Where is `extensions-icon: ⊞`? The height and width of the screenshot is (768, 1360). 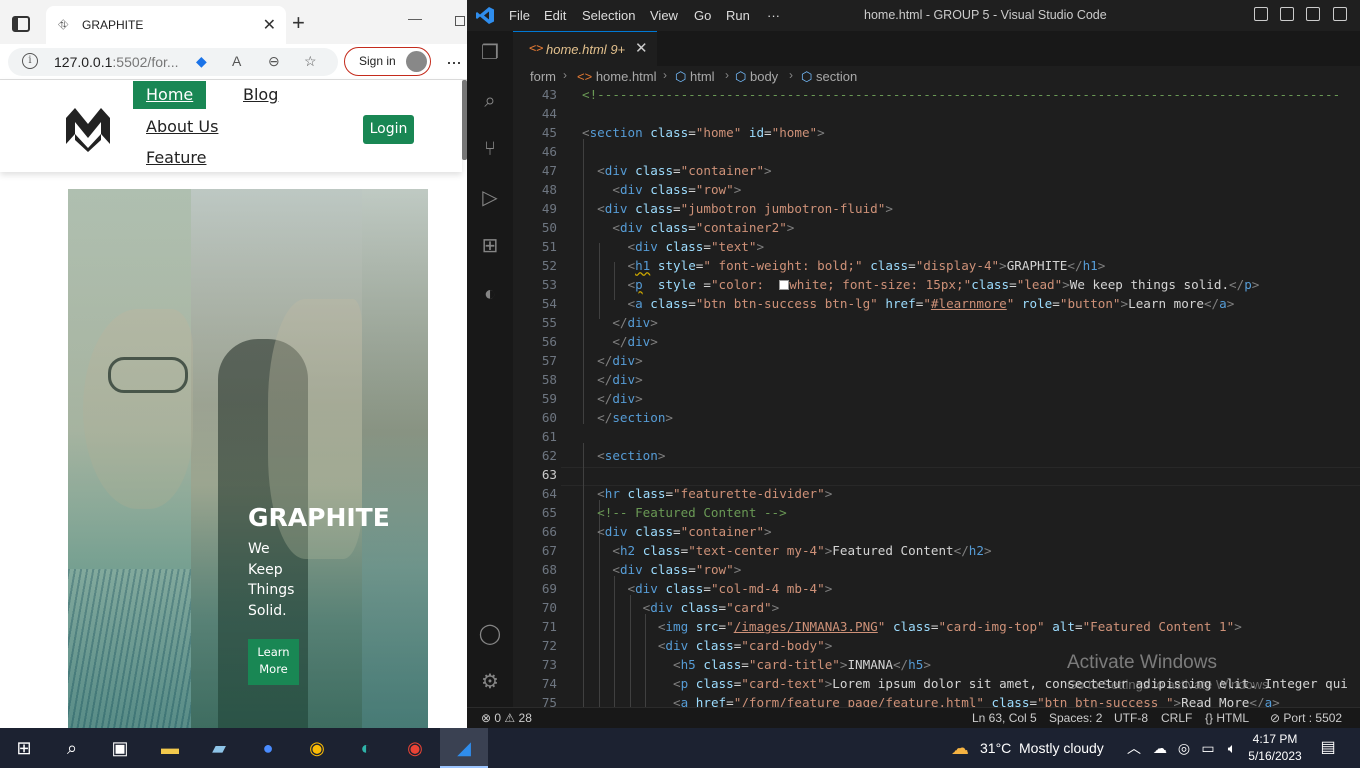
extensions-icon: ⊞ is located at coordinates (490, 246).